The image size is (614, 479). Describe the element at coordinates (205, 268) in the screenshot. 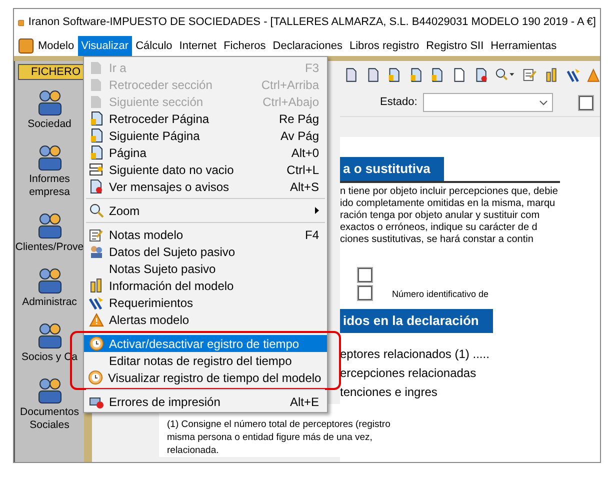

I see `menu-item: Notas Sujeto pasivo` at that location.